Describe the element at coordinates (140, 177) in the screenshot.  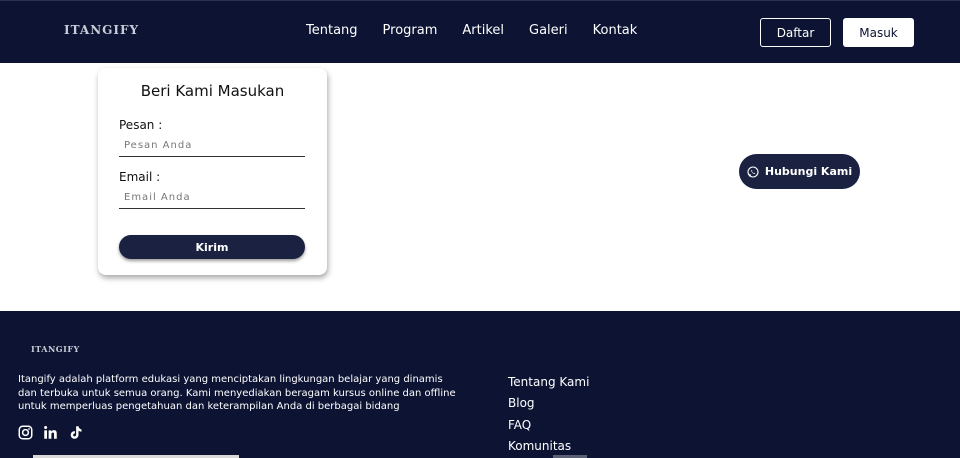
I see `email-label: Email :` at that location.